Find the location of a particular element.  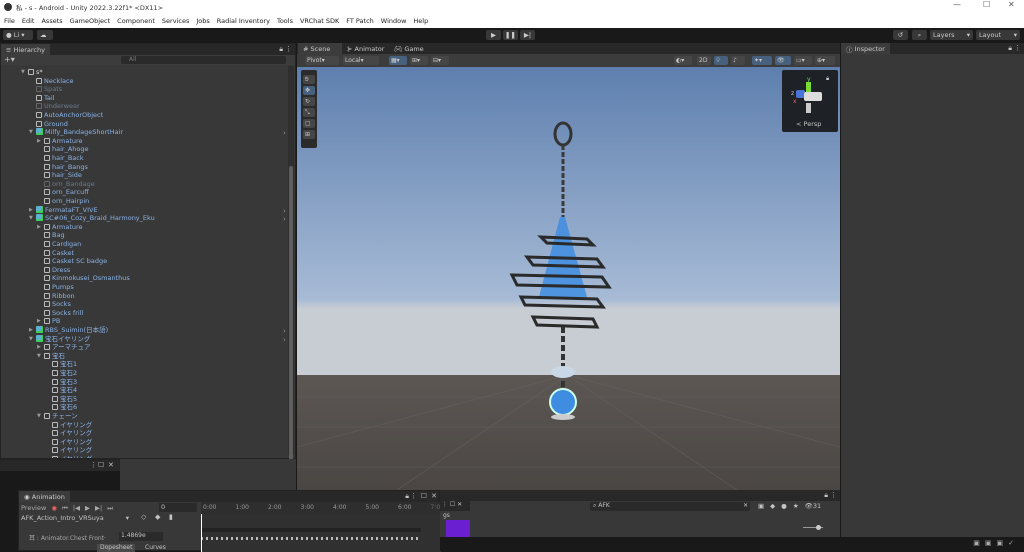

menu-radial-inventory: Radial Inventory is located at coordinates (243, 21).